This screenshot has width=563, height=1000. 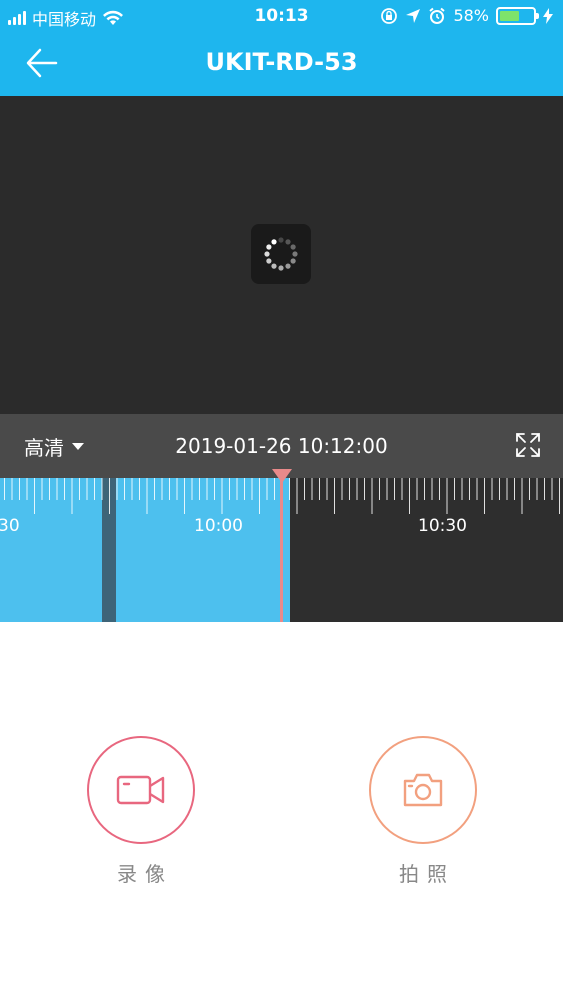 I want to click on photo-button: 拍照, so click(x=423, y=811).